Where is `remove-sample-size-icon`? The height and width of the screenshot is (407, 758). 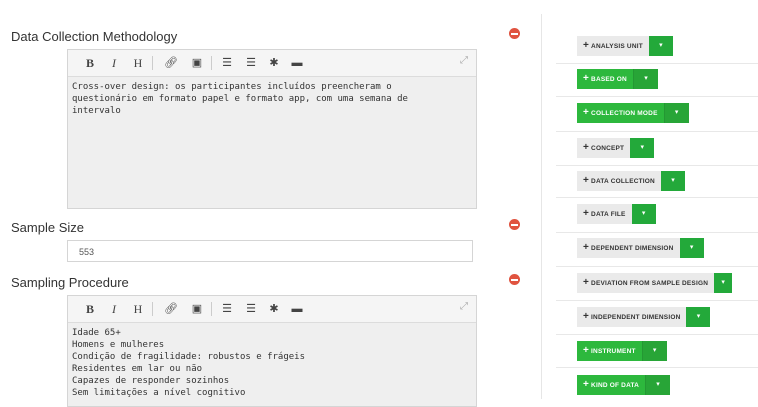
remove-sample-size-icon is located at coordinates (514, 224).